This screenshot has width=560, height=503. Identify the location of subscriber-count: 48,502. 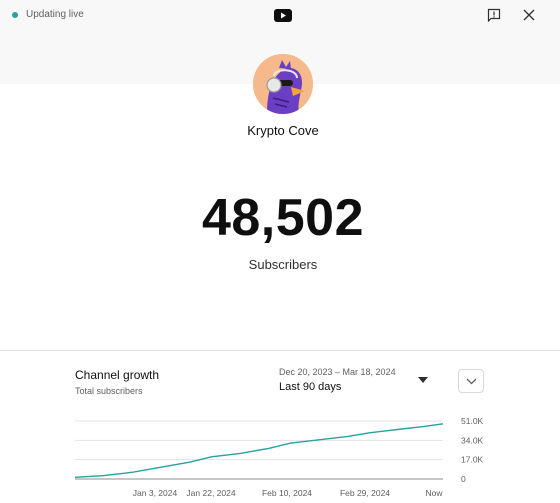
(283, 218).